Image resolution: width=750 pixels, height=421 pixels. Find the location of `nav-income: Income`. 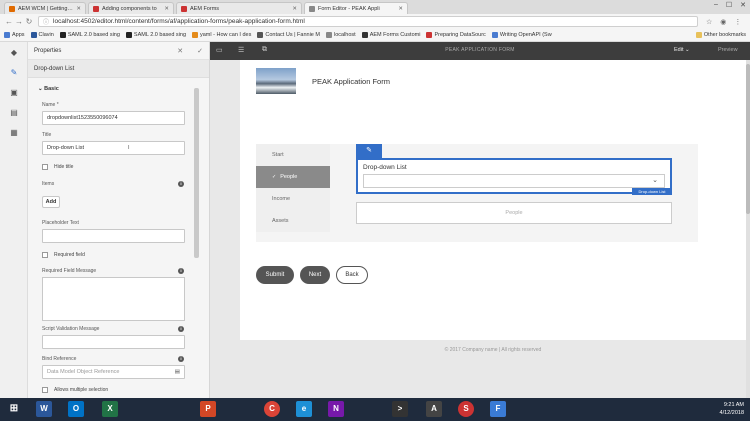

nav-income: Income is located at coordinates (293, 199).